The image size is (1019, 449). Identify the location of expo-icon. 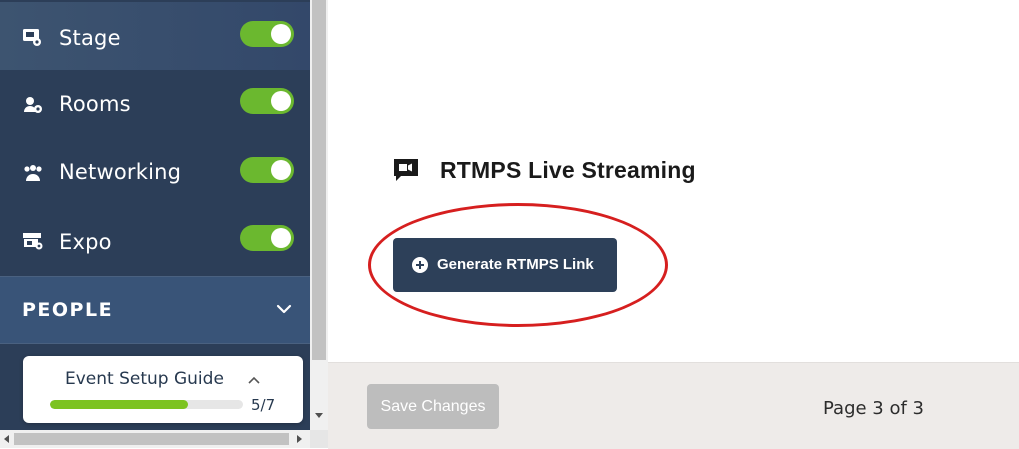
(33, 241).